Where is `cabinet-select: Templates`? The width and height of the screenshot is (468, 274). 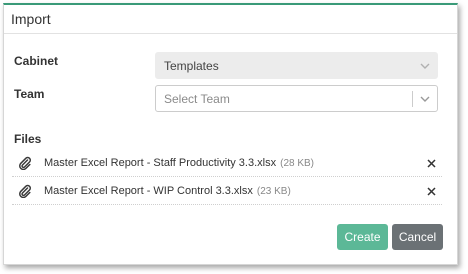 cabinet-select: Templates is located at coordinates (296, 65).